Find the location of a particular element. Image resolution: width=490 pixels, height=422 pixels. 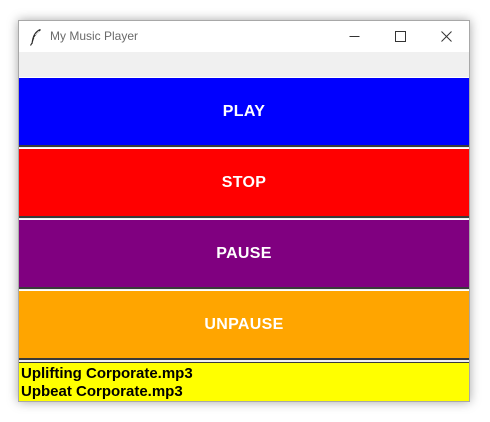

minimize-button is located at coordinates (354, 36).